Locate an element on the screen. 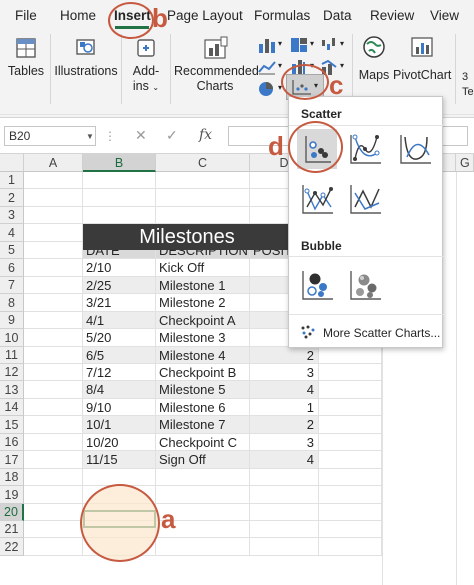 This screenshot has height=585, width=474. row-header-9: 9 is located at coordinates (12, 320).